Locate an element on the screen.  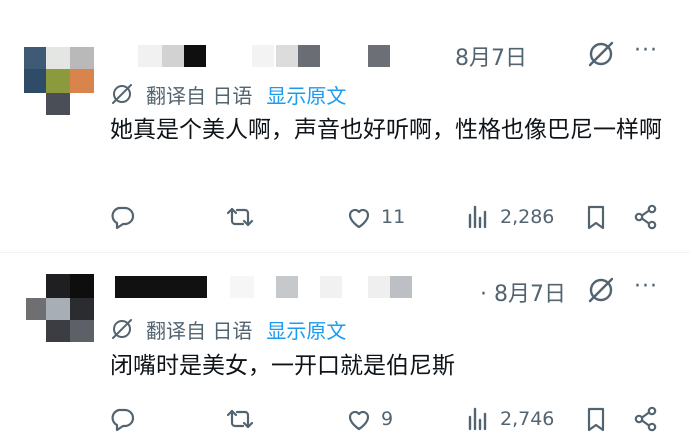
post-text: 闭嘴时是美女，一开口就是伯尼斯 is located at coordinates (282, 366).